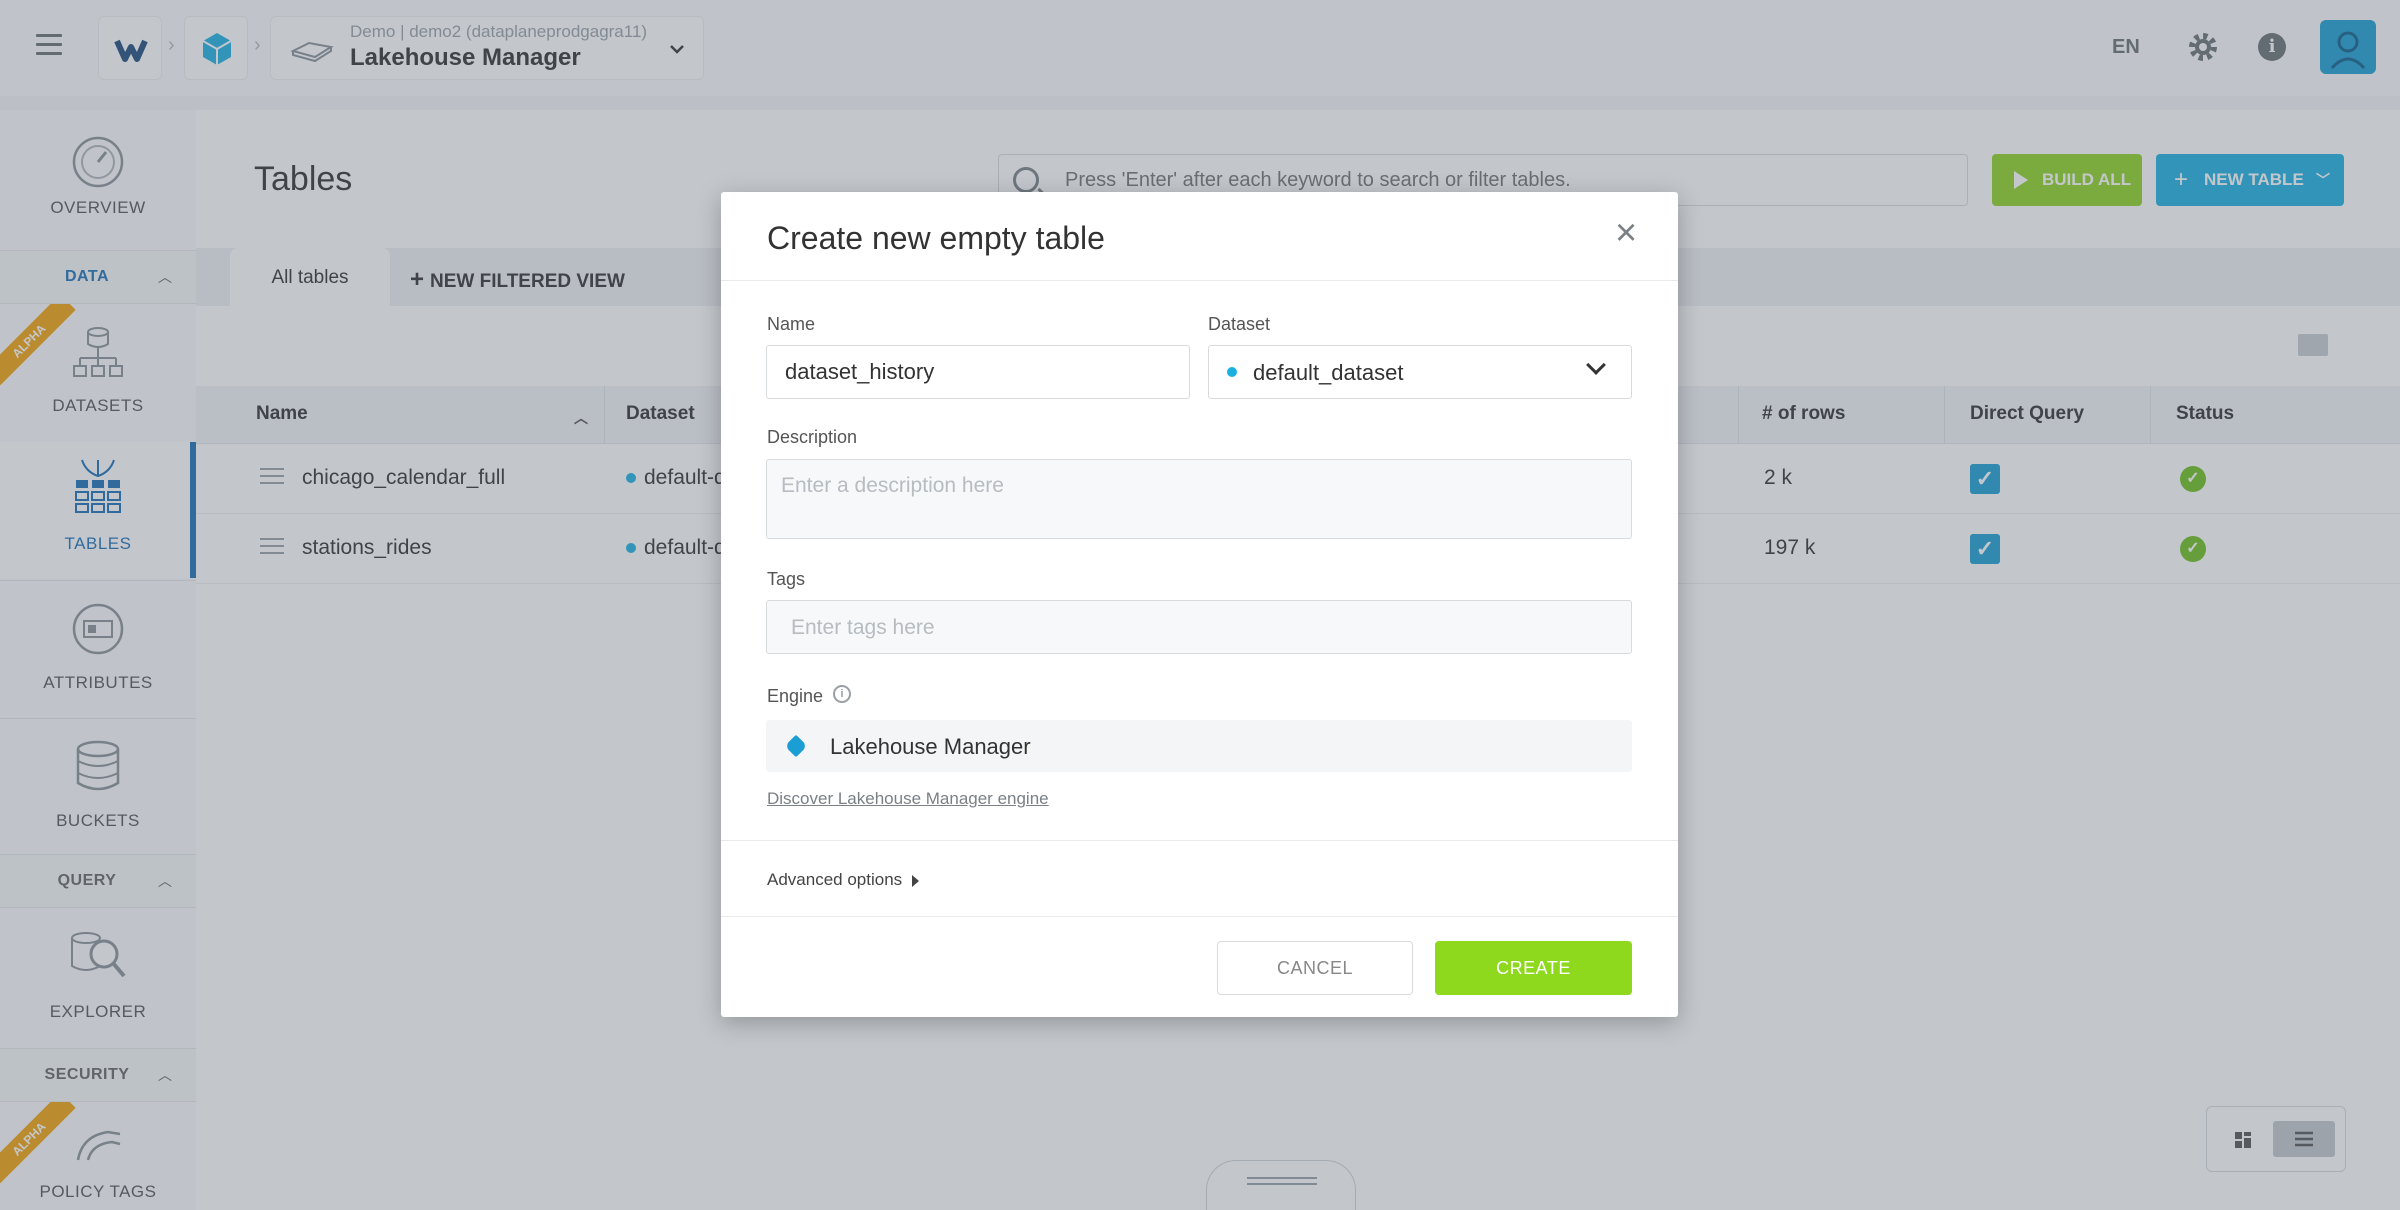 The height and width of the screenshot is (1210, 2400). Describe the element at coordinates (796, 746) in the screenshot. I see `lakehouse-engine-icon` at that location.